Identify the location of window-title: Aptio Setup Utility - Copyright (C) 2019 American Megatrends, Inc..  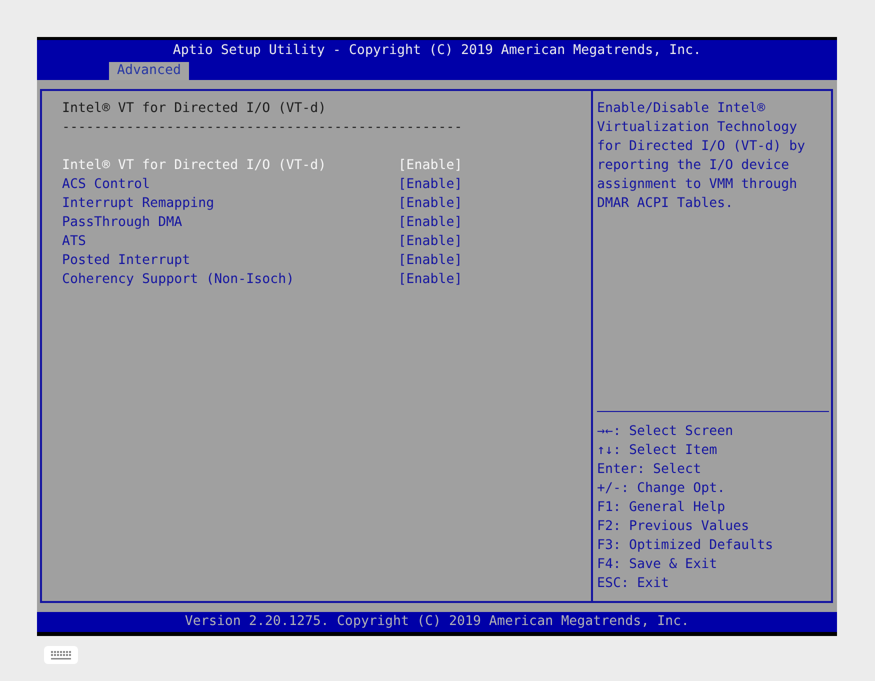
(437, 51).